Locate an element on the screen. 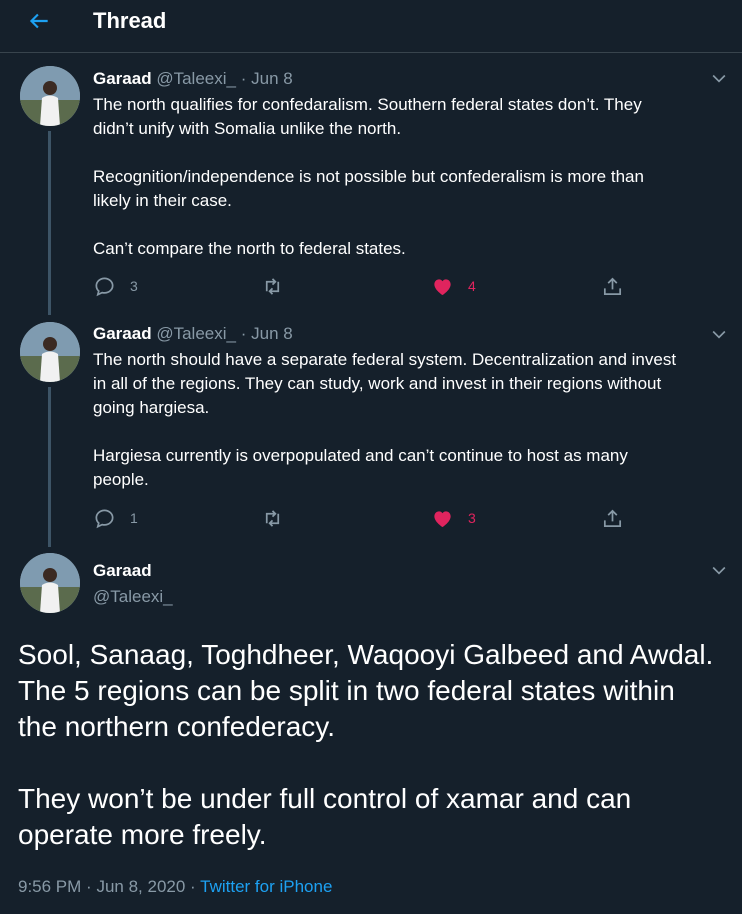 This screenshot has height=914, width=742. thread-header: Thread is located at coordinates (371, 26).